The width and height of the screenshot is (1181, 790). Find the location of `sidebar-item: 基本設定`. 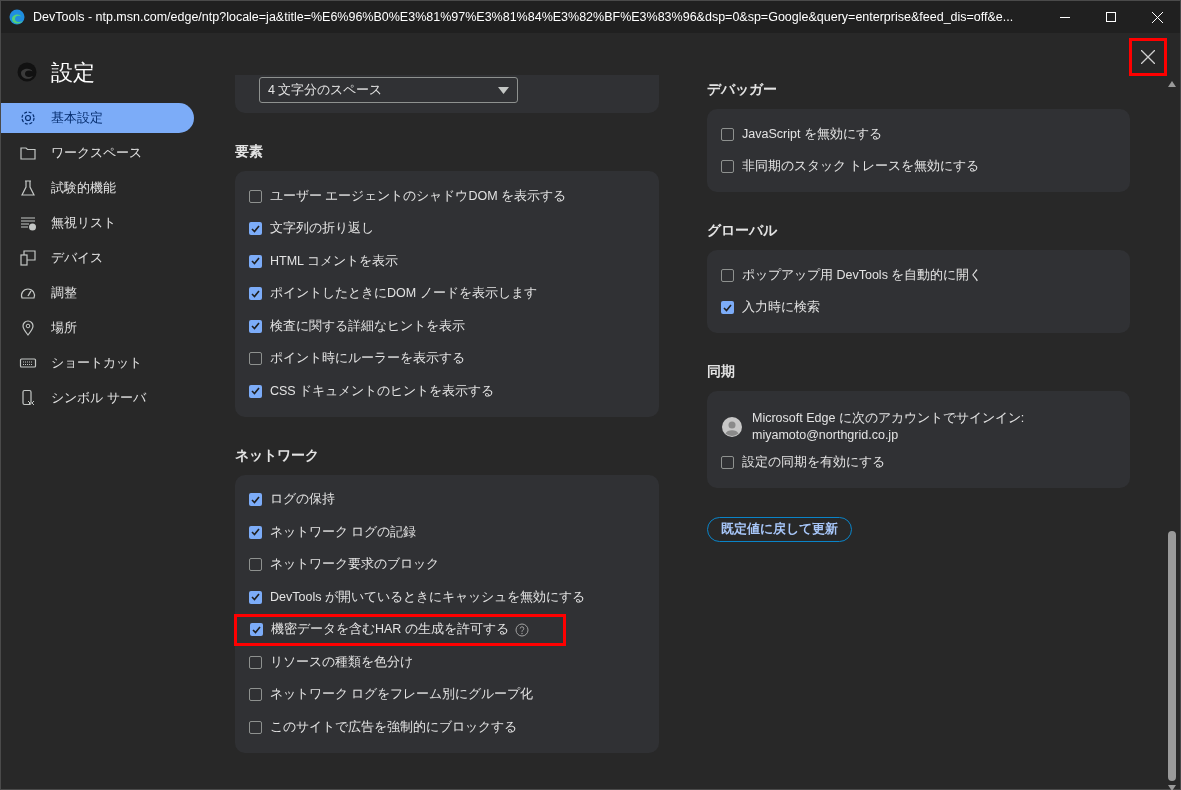

sidebar-item: 基本設定 is located at coordinates (97, 118).